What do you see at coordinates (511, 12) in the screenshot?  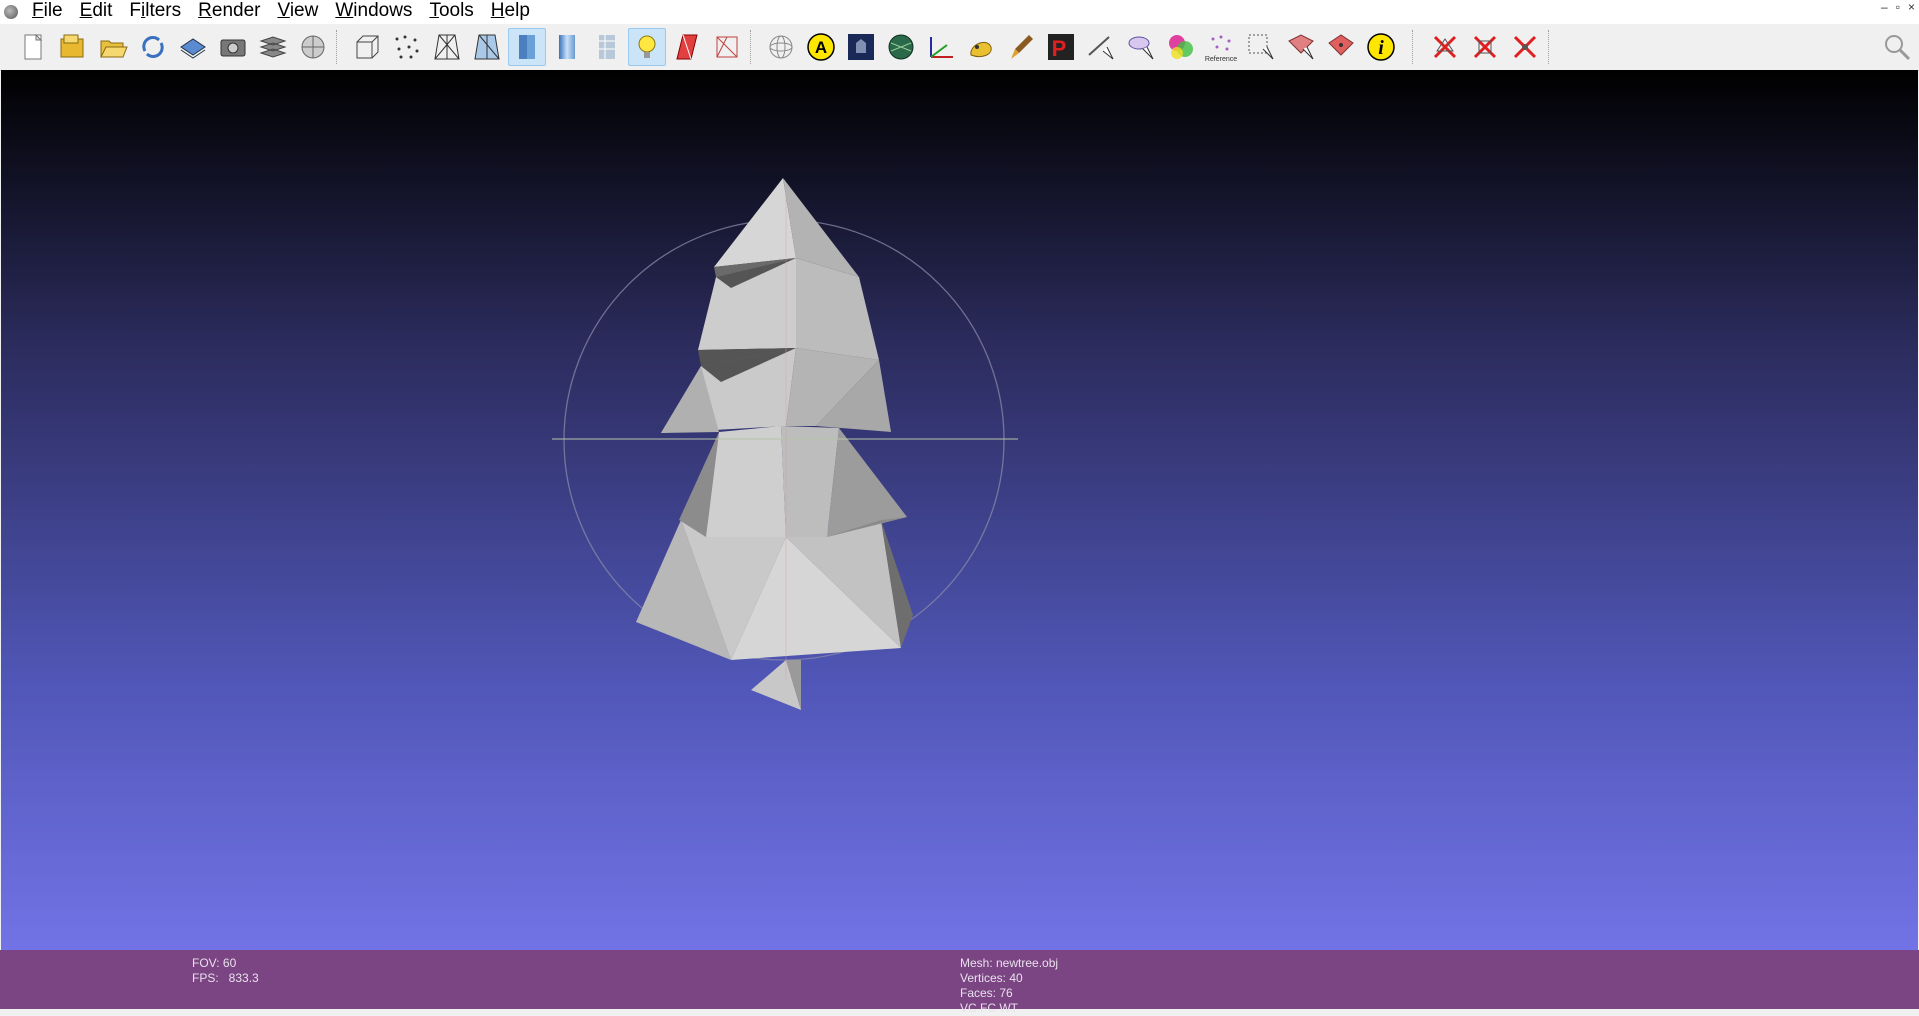 I see `menu-help: Help` at bounding box center [511, 12].